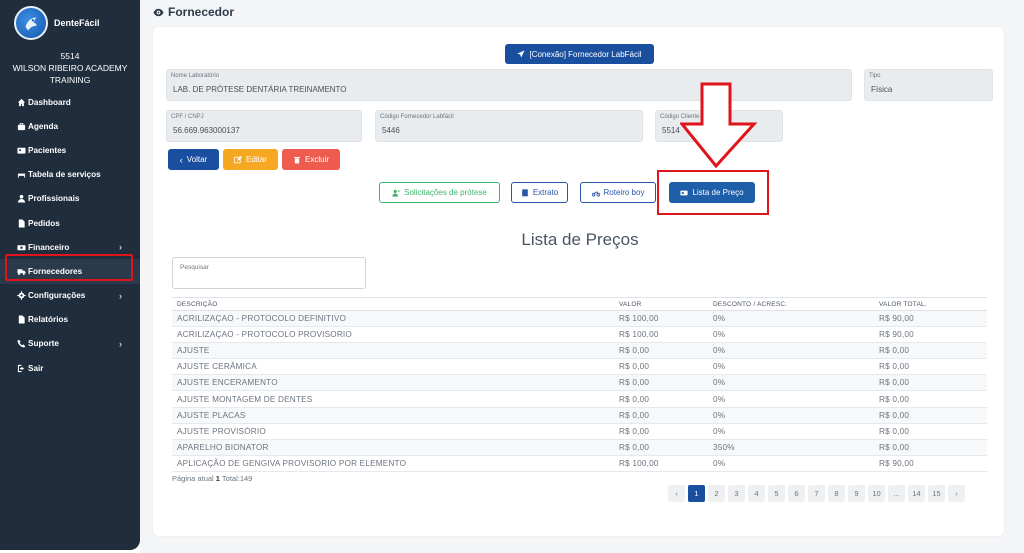  Describe the element at coordinates (393, 304) in the screenshot. I see `column-header-descricao: DESCRIÇÃO` at that location.